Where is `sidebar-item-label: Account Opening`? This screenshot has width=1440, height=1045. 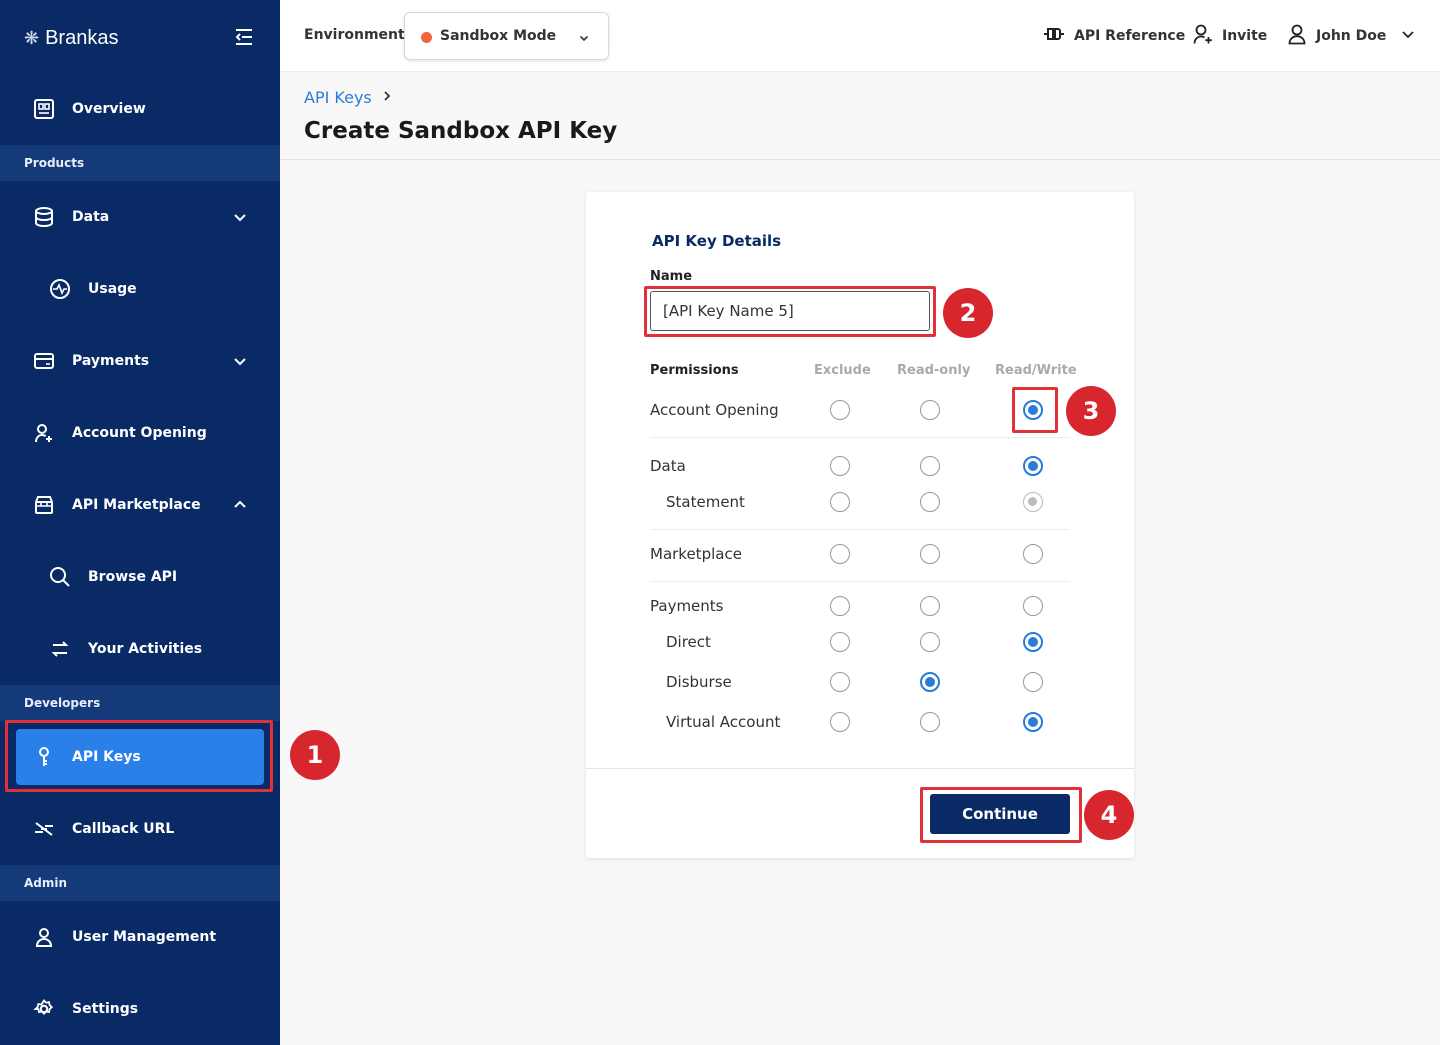
sidebar-item-label: Account Opening is located at coordinates (139, 433).